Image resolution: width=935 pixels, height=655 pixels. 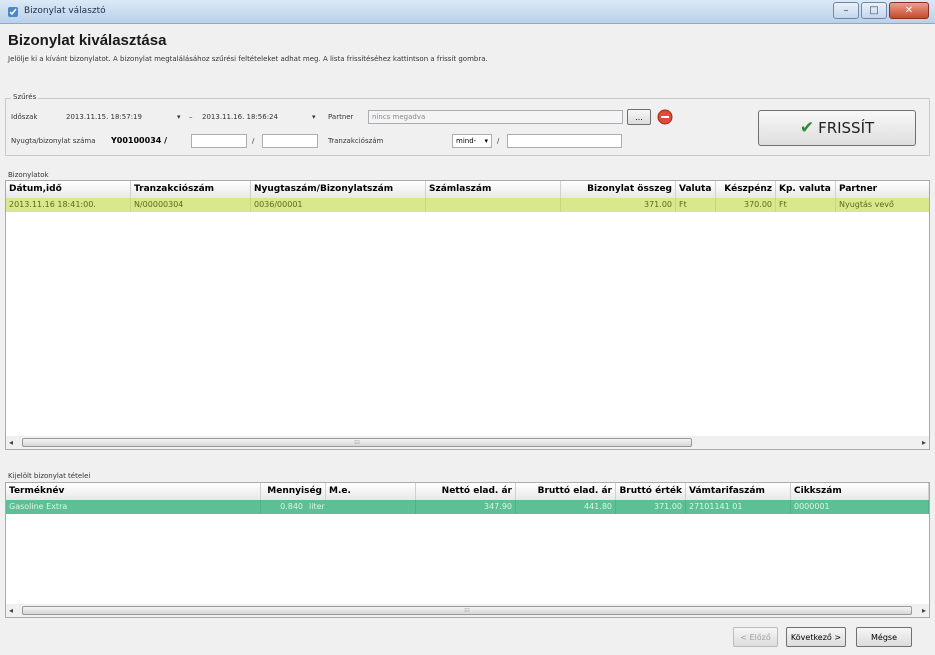 What do you see at coordinates (884, 637) in the screenshot?
I see `cancel-button: Mégse` at bounding box center [884, 637].